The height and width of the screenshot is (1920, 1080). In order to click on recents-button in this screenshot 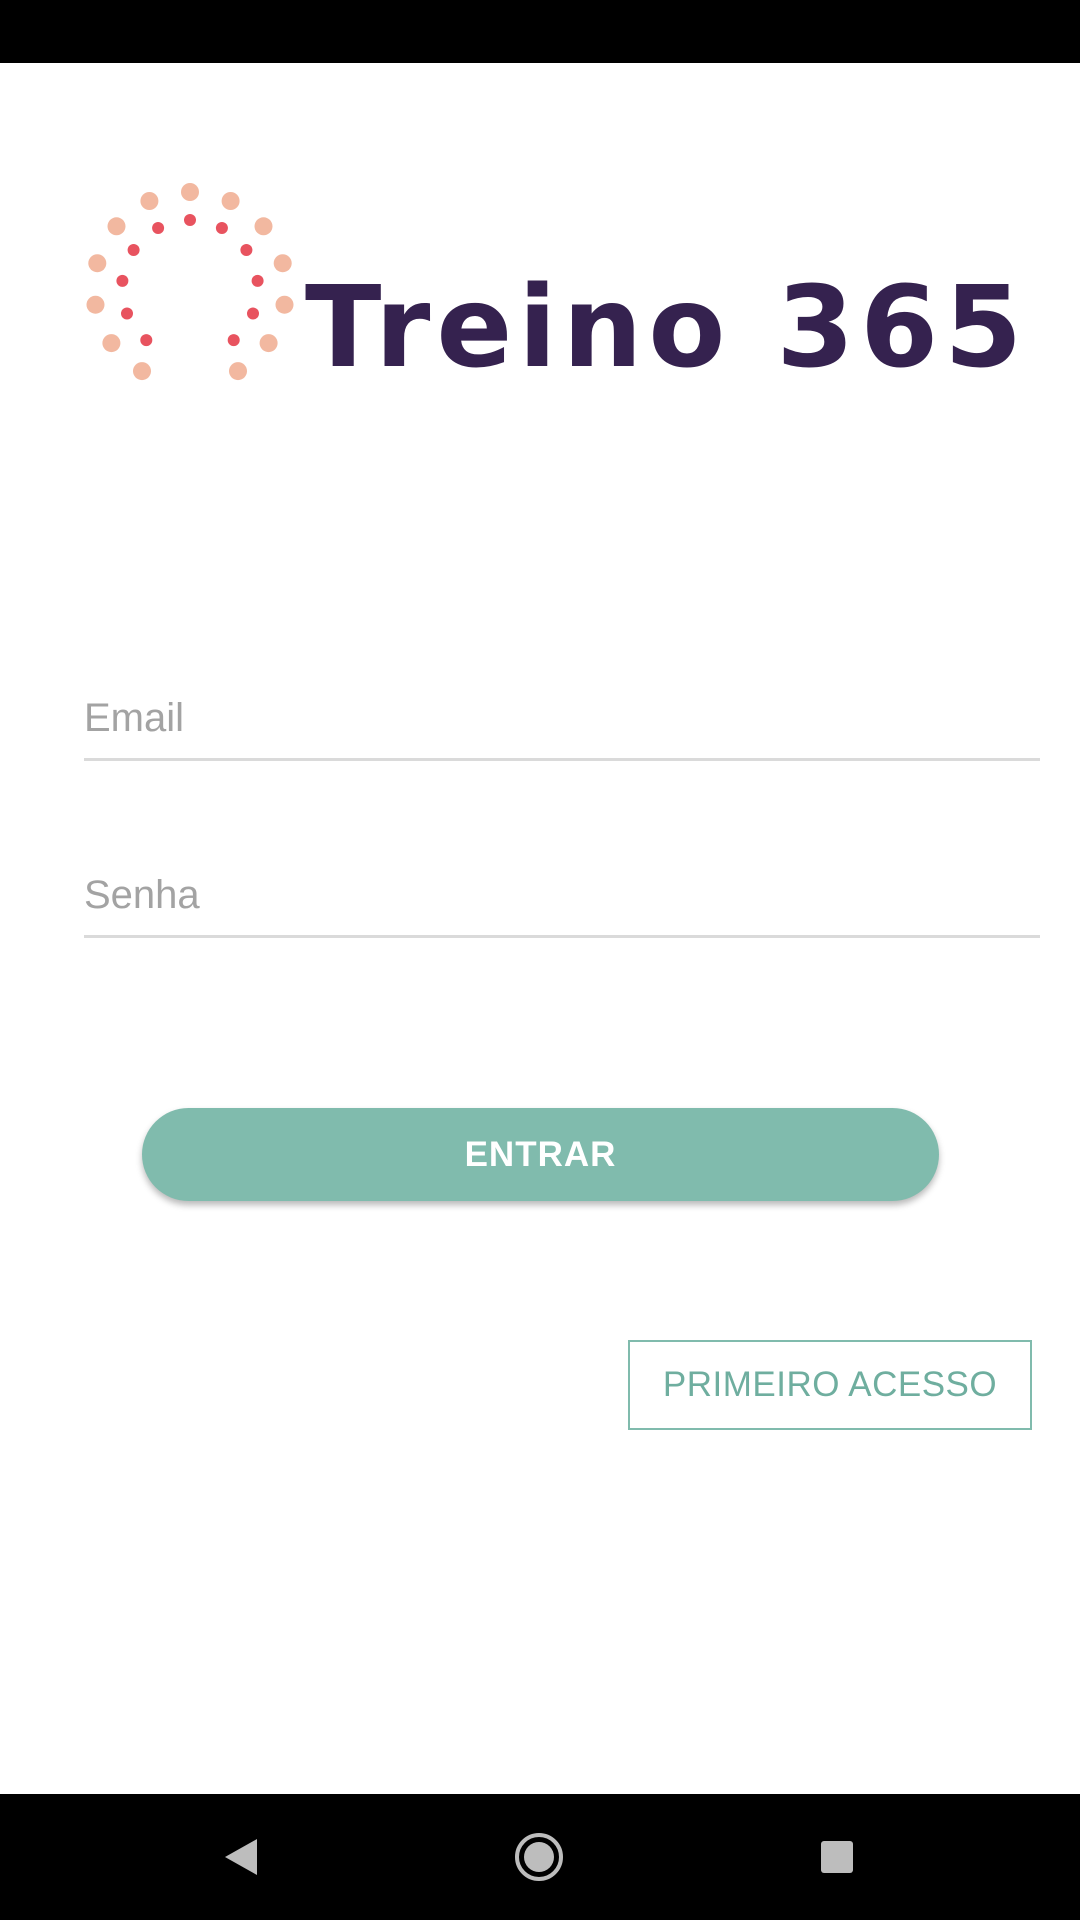, I will do `click(837, 1857)`.